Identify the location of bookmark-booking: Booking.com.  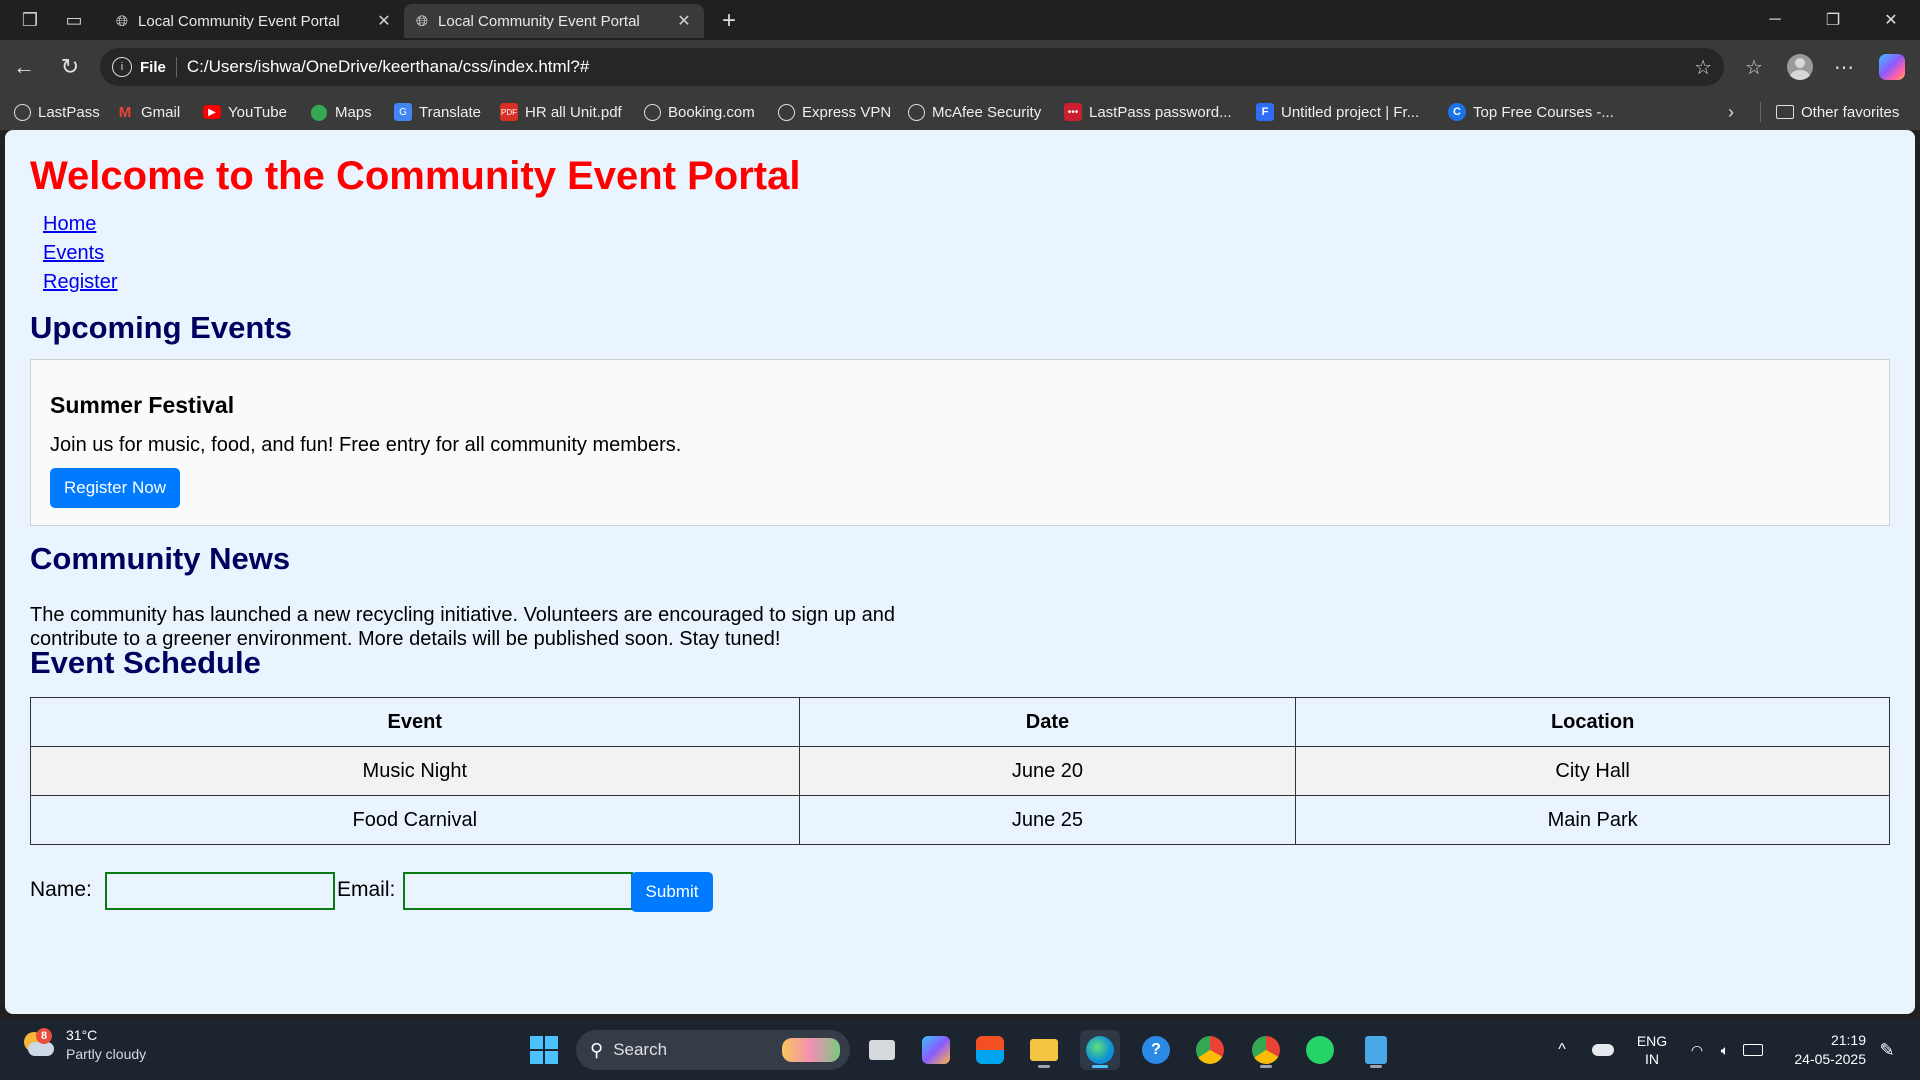
(699, 112).